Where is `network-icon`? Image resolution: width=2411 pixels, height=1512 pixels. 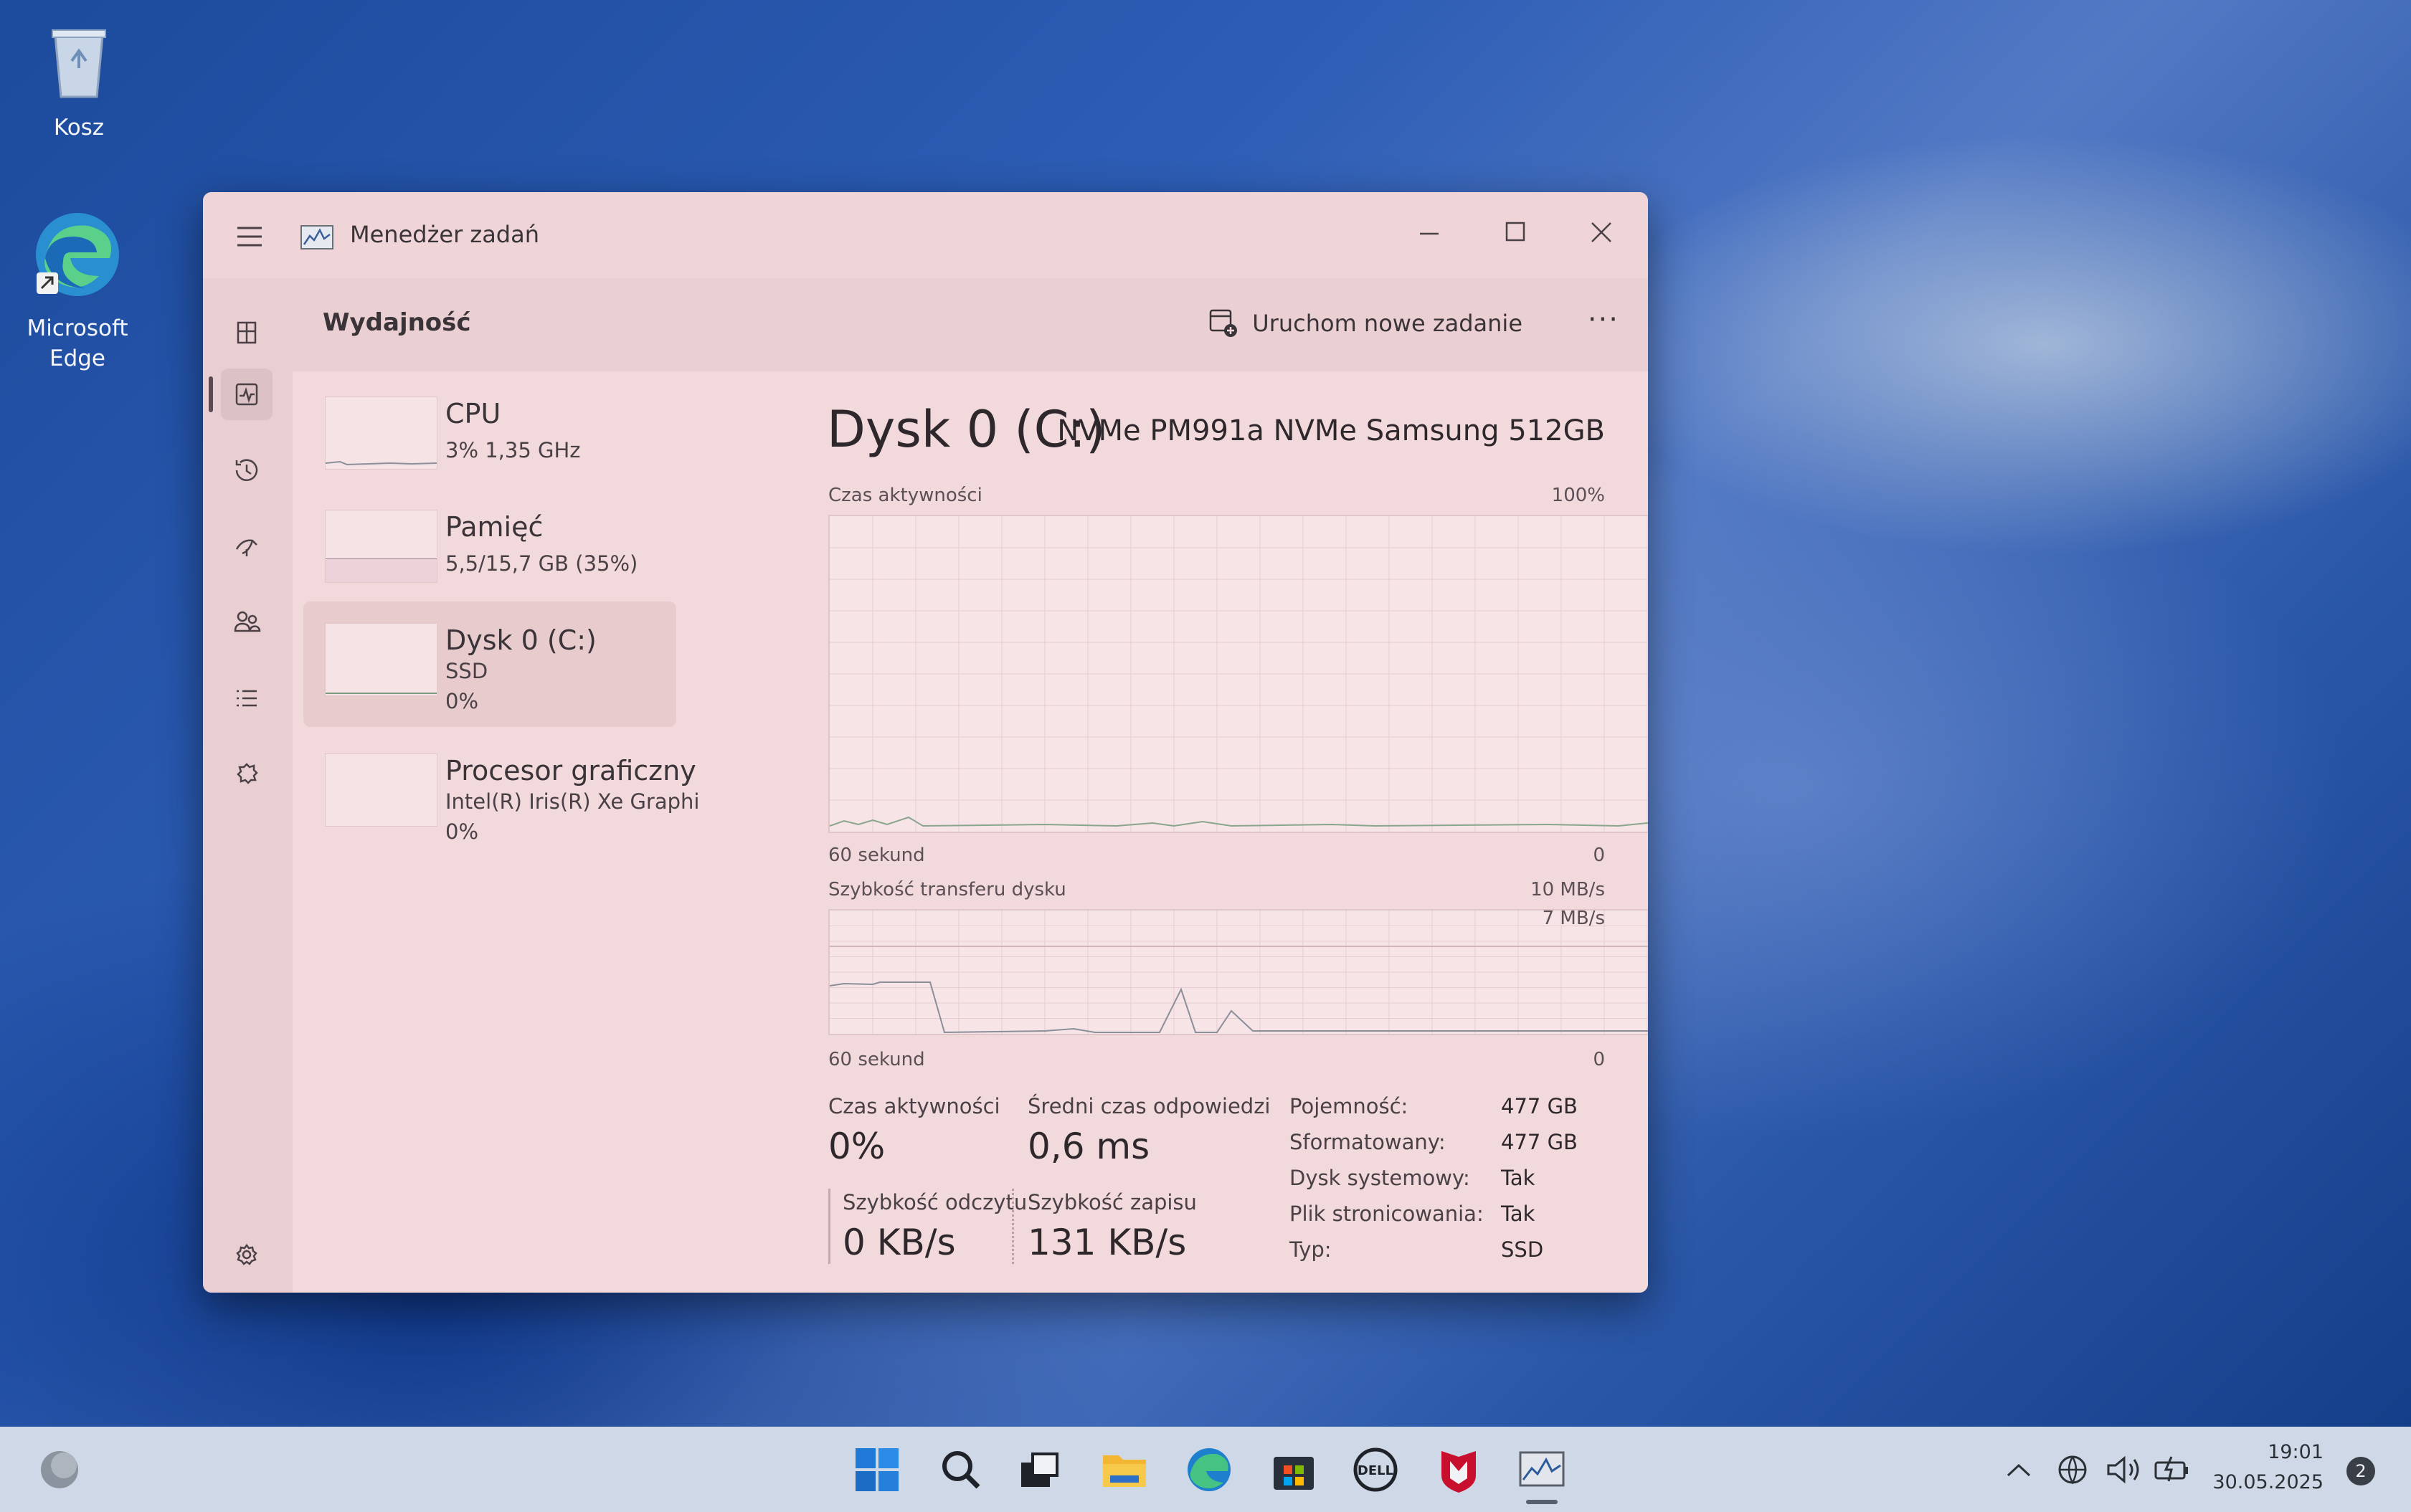
network-icon is located at coordinates (2073, 1469).